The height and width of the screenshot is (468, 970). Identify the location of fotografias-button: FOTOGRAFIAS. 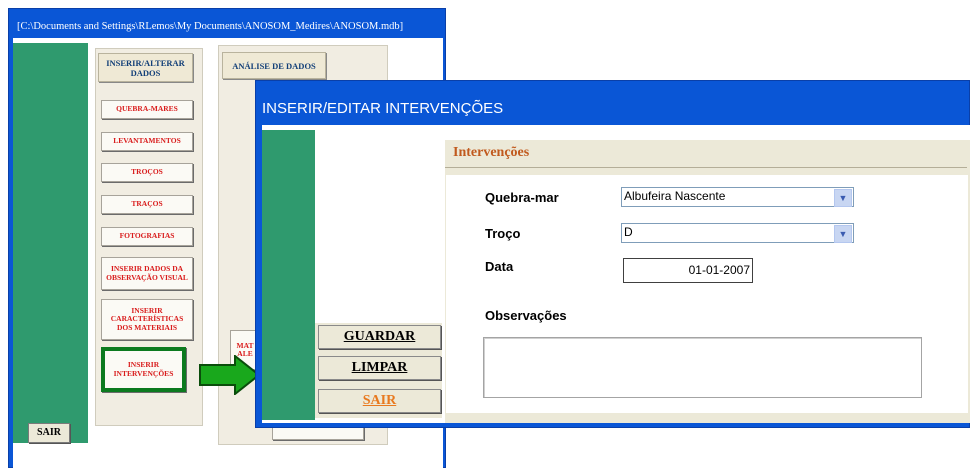
(147, 236).